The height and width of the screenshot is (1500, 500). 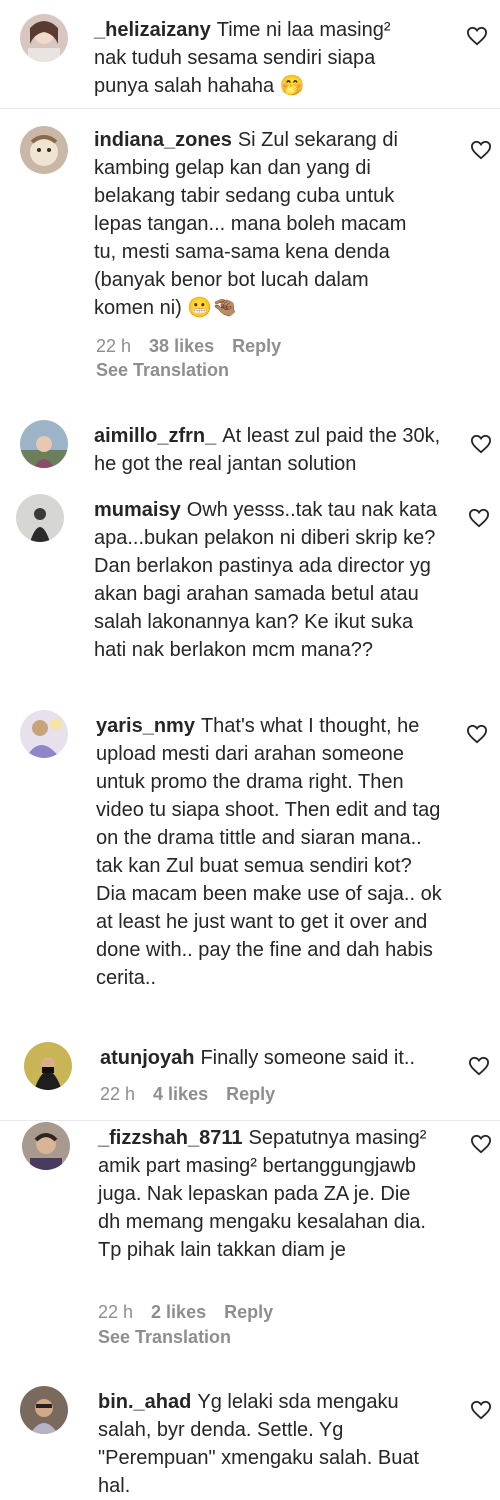 I want to click on comment-meta: 22 h 38 likes Reply, so click(x=197, y=346).